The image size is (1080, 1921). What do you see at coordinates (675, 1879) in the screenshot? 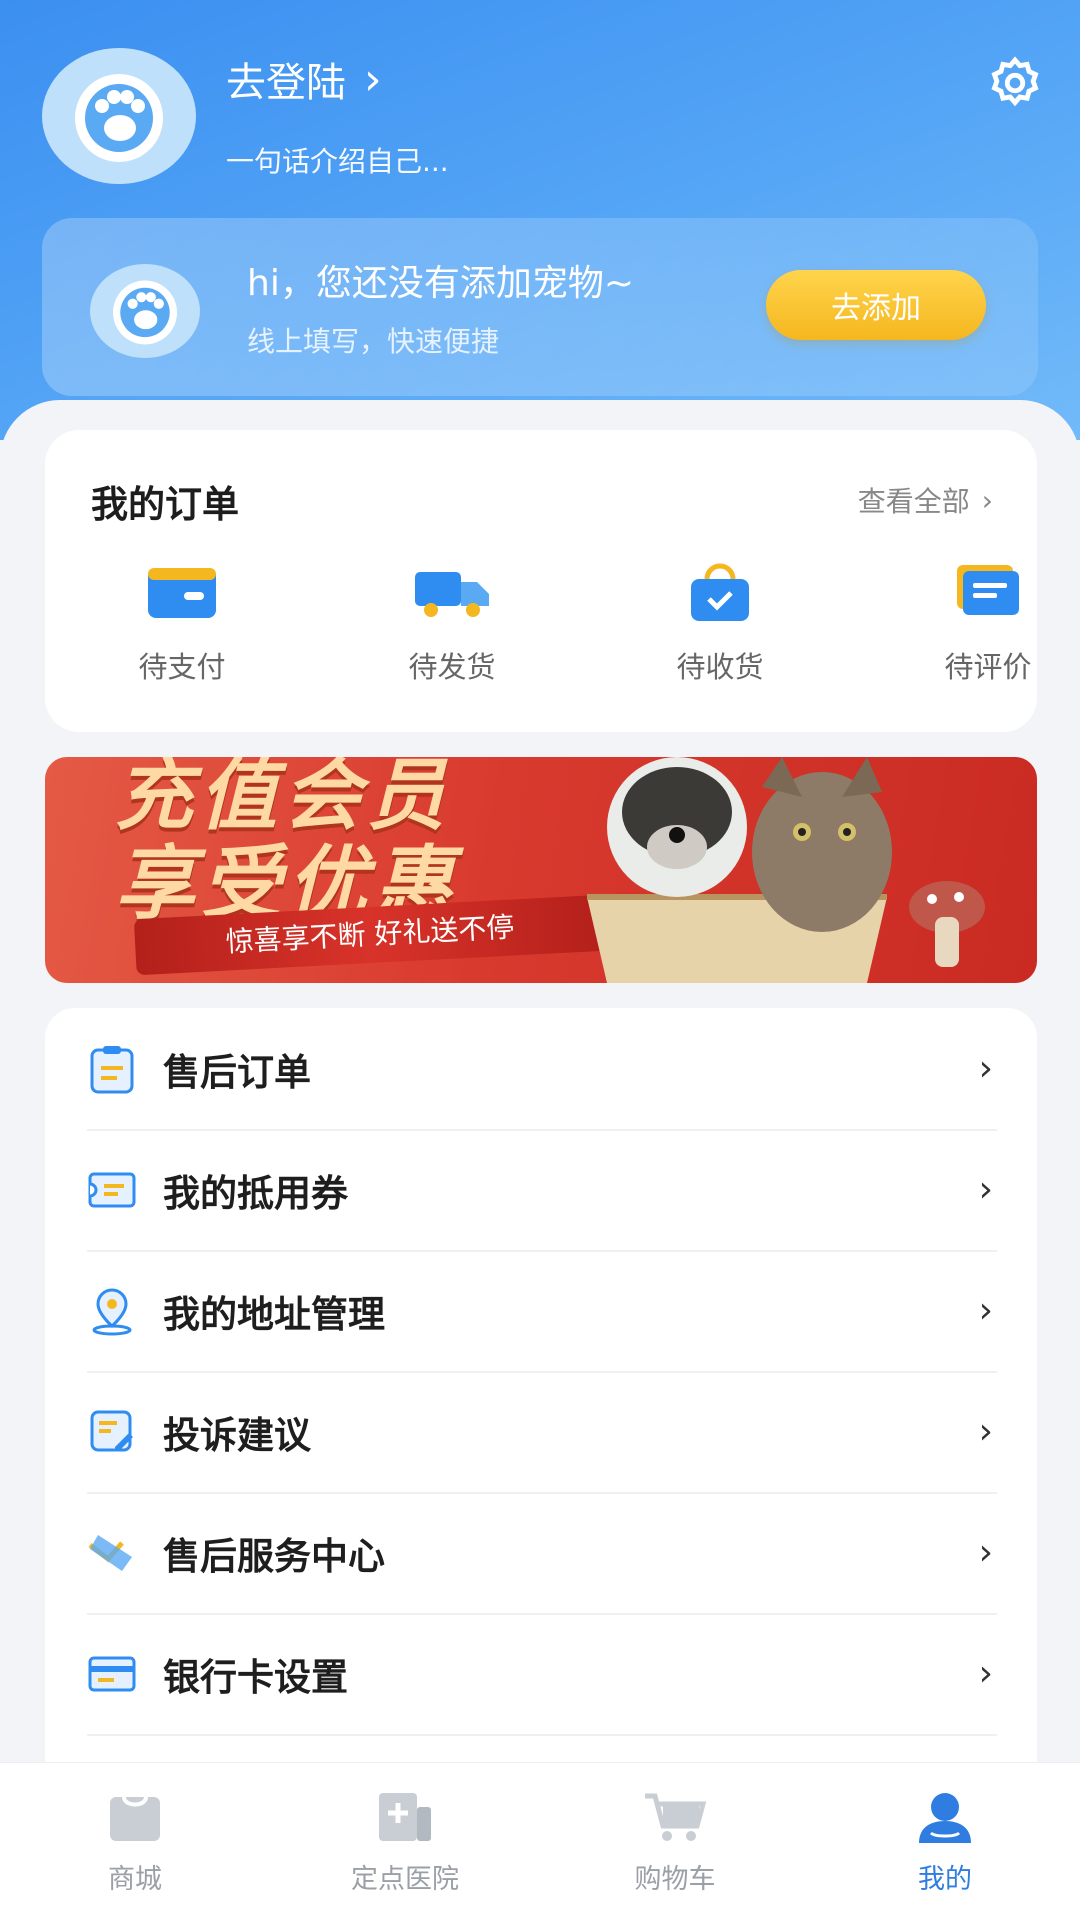
I see `tab-label: 购物车` at bounding box center [675, 1879].